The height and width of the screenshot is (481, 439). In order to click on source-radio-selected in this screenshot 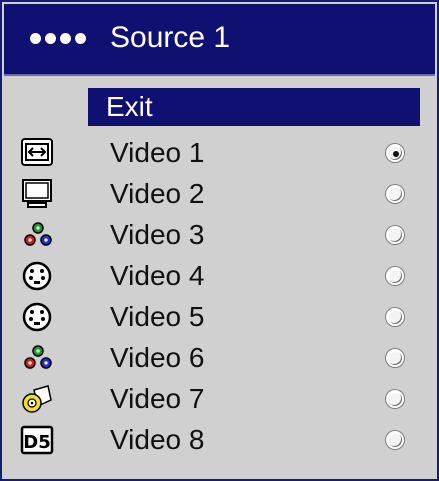, I will do `click(395, 153)`.